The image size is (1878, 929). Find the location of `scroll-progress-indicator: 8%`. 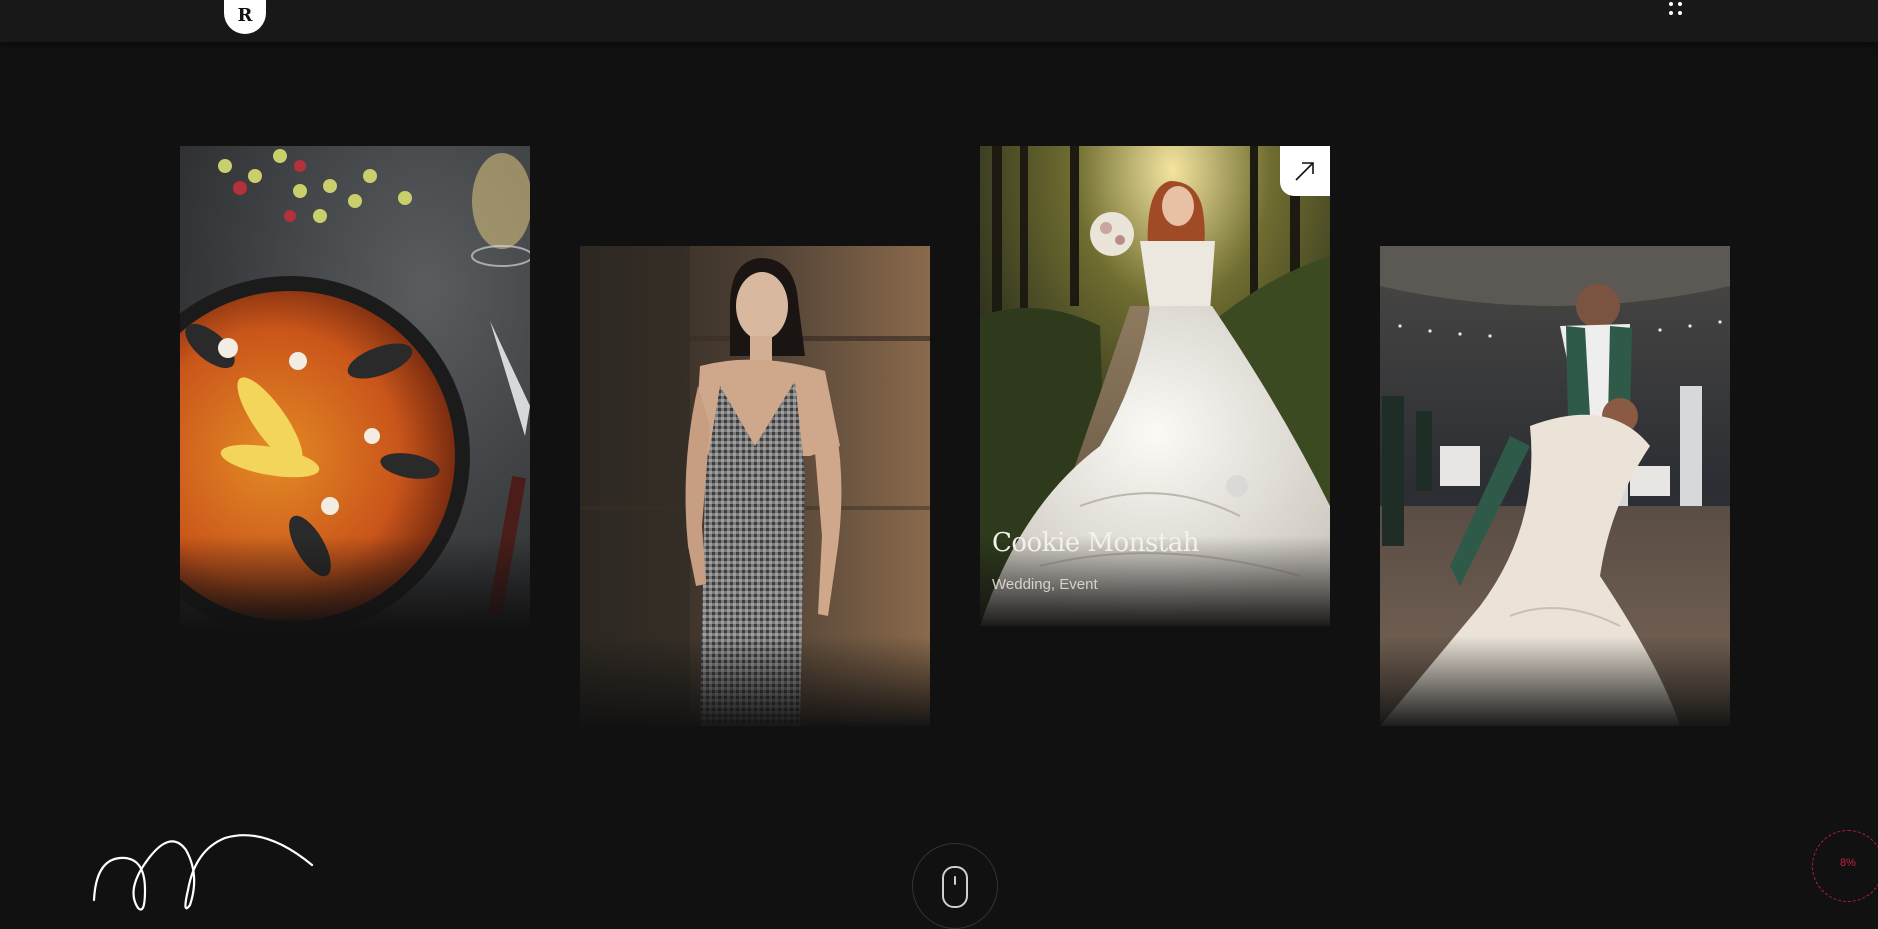

scroll-progress-indicator: 8% is located at coordinates (1845, 866).